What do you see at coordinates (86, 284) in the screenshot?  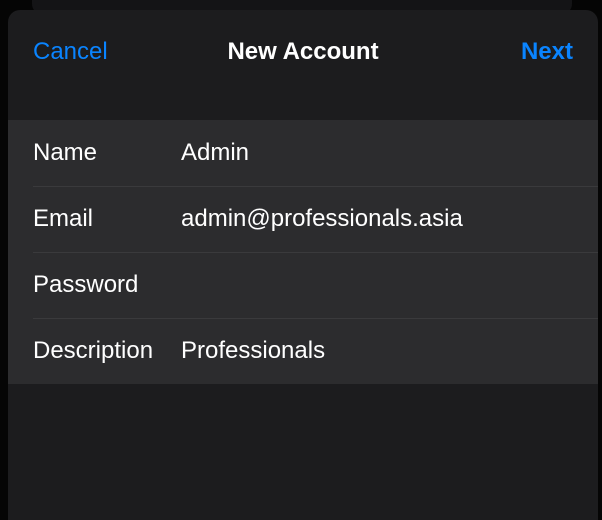 I see `password-label: Password` at bounding box center [86, 284].